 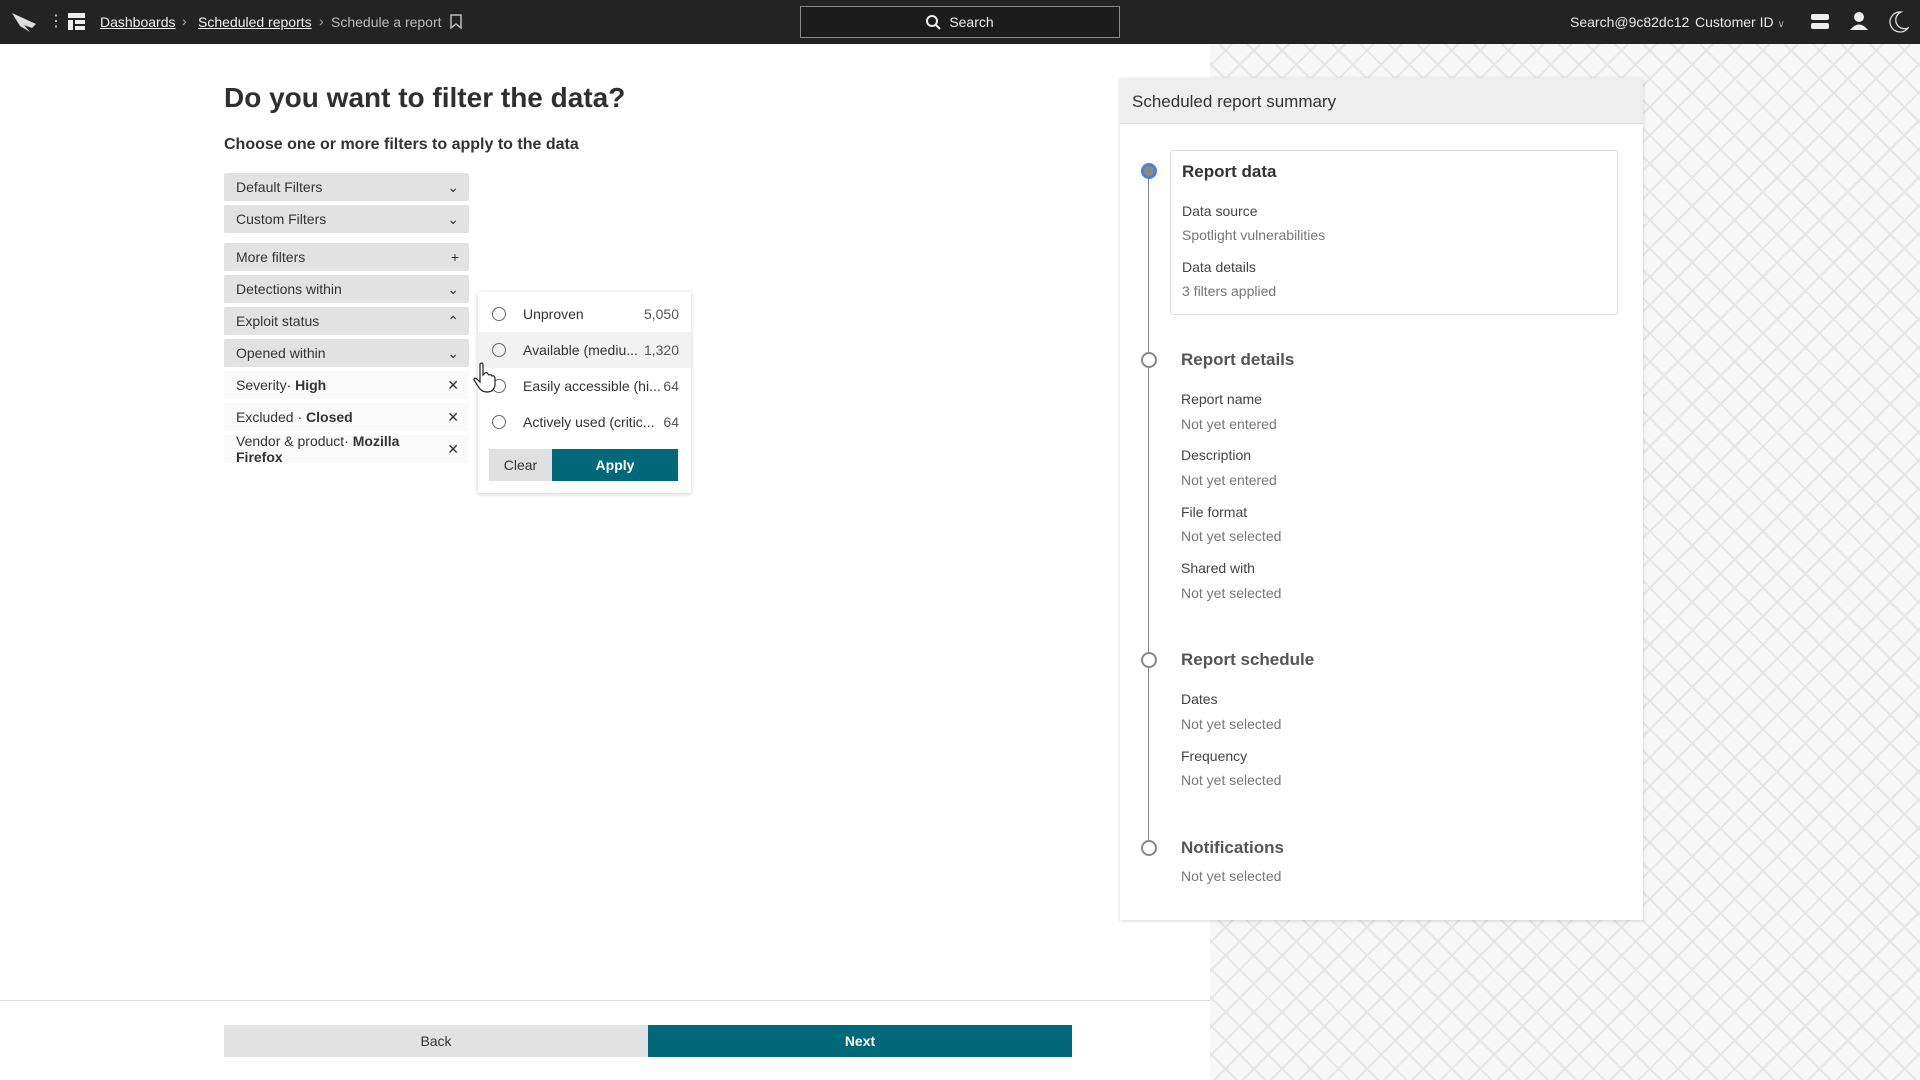 I want to click on report-details-title: Report details, so click(x=1238, y=359).